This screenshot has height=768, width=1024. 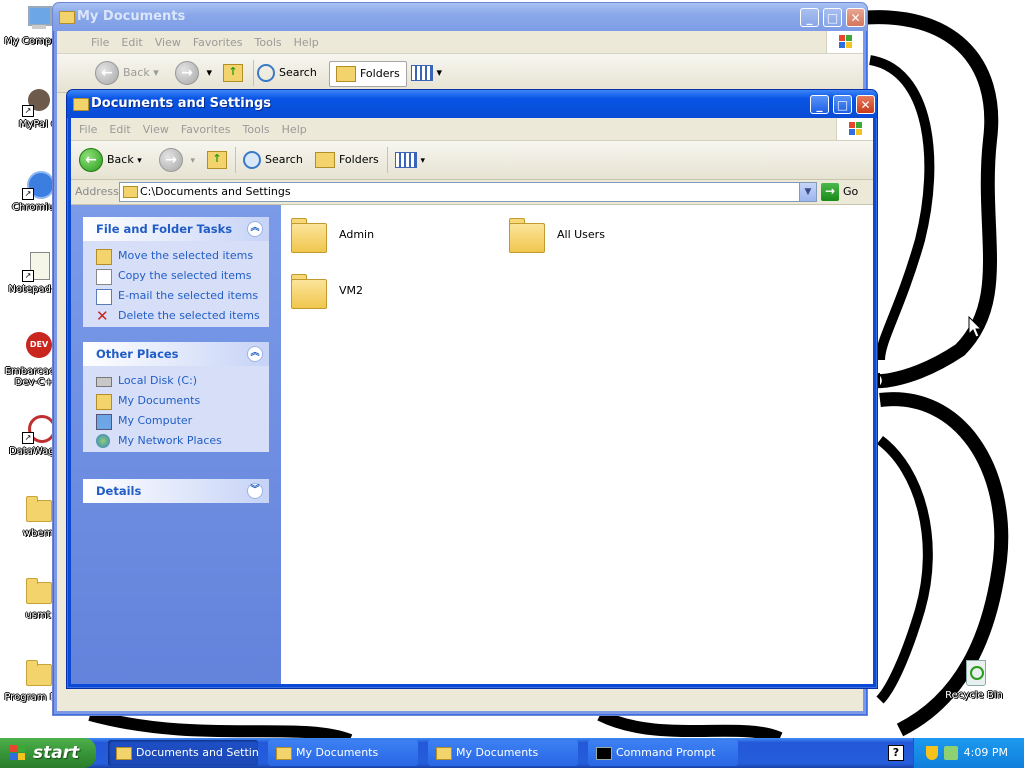 I want to click on views-icon, so click(x=406, y=160).